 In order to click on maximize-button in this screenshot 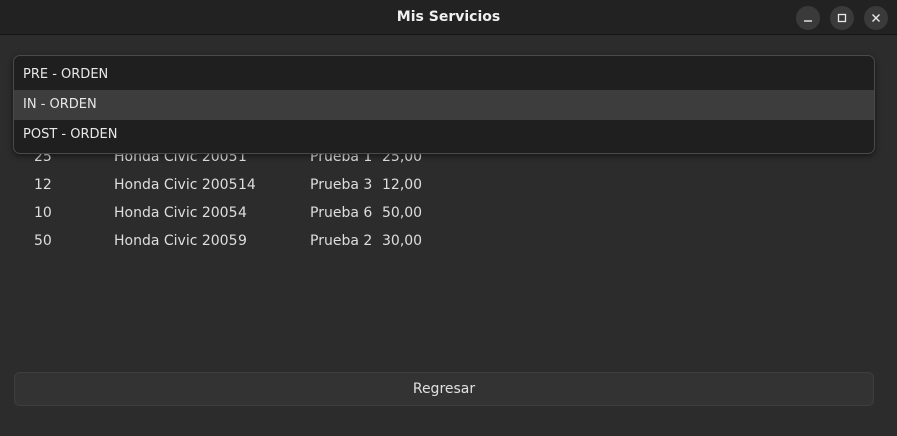, I will do `click(842, 18)`.